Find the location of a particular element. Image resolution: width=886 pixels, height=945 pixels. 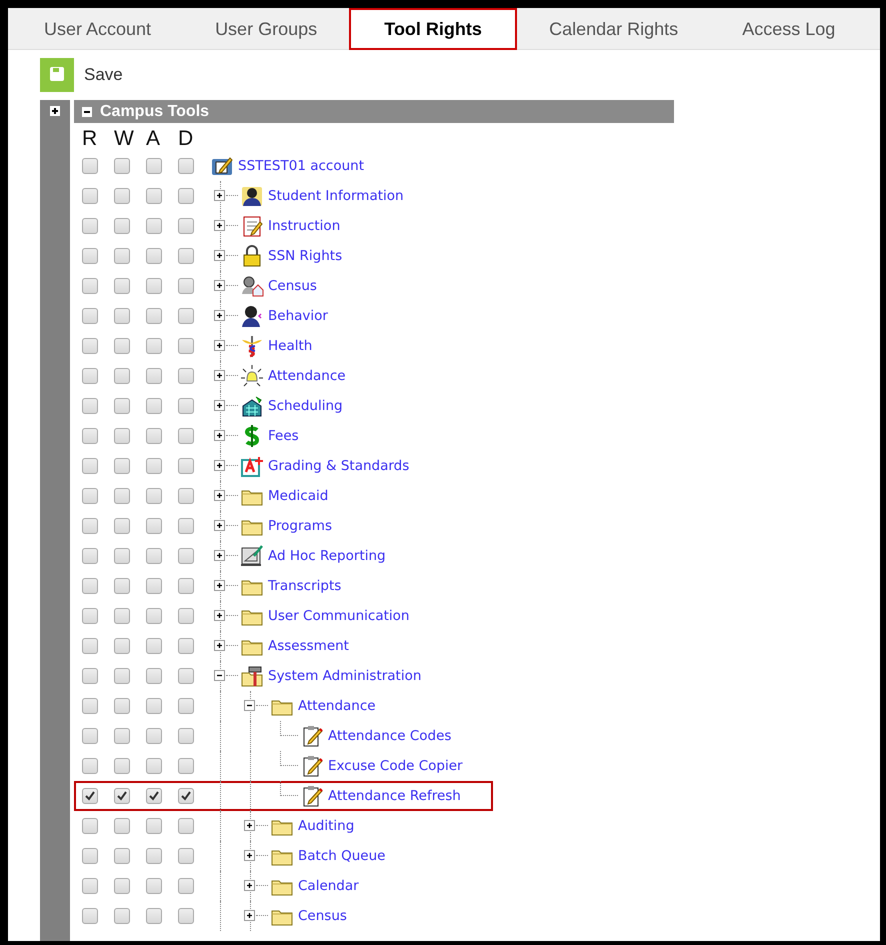

tree-link: Transcripts is located at coordinates (305, 586).